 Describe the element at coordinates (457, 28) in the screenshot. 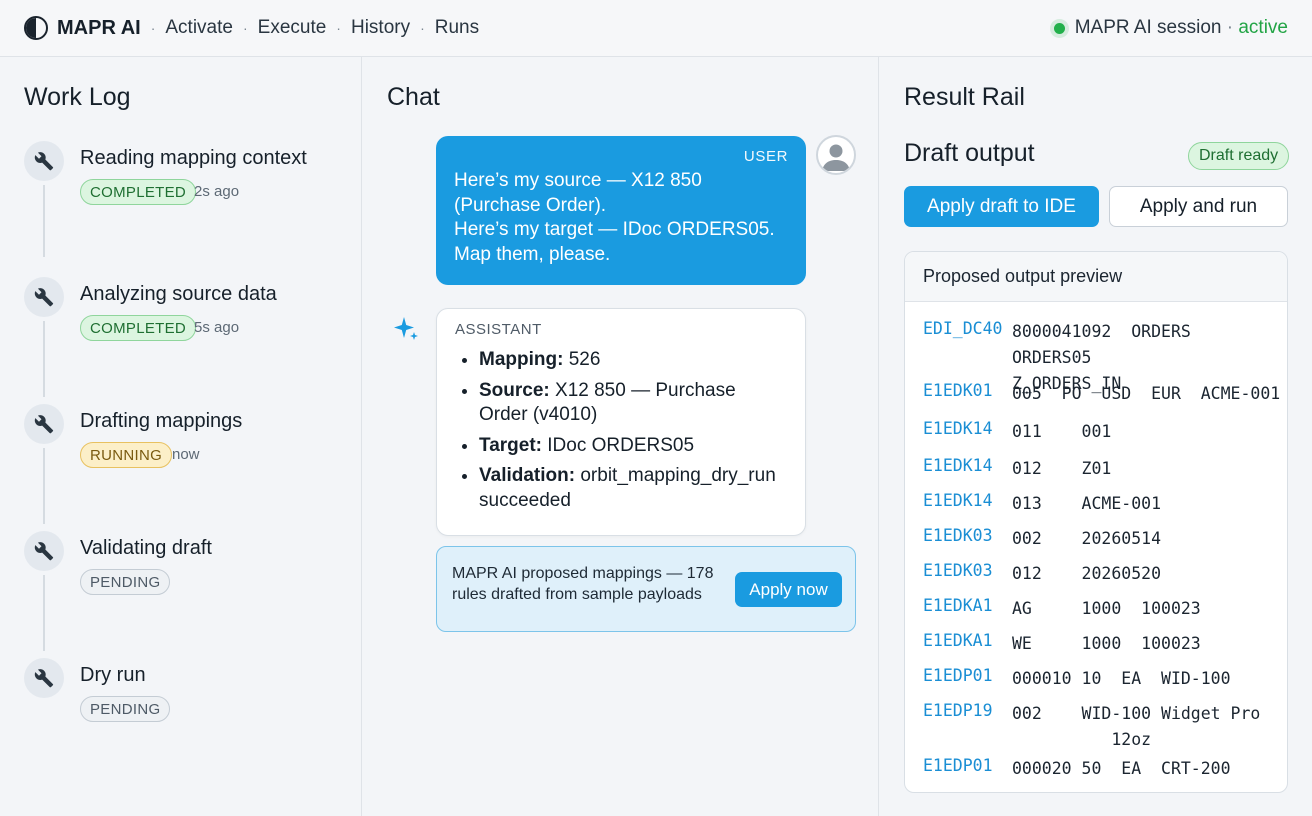

I see `nav-link-runs: Runs` at that location.